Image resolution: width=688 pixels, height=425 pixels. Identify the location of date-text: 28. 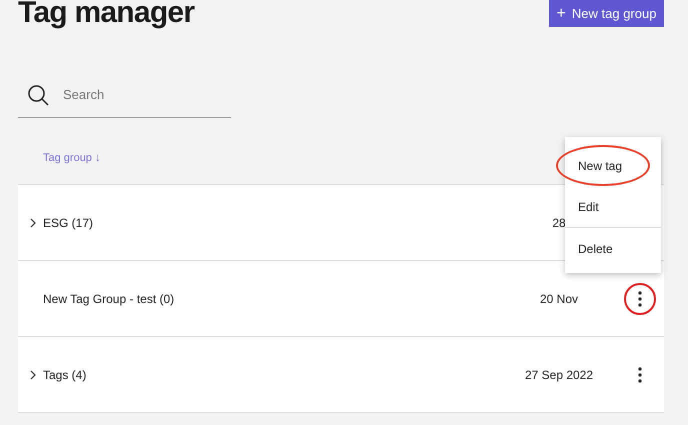
(559, 223).